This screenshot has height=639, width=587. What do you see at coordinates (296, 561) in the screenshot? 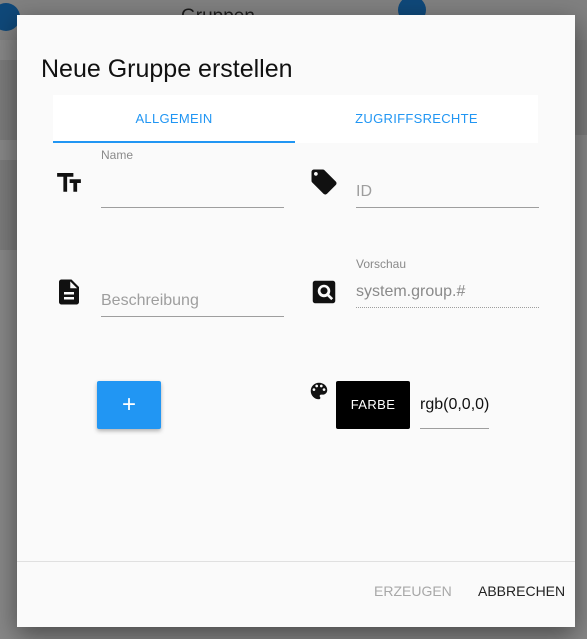
I see `footer-divider` at bounding box center [296, 561].